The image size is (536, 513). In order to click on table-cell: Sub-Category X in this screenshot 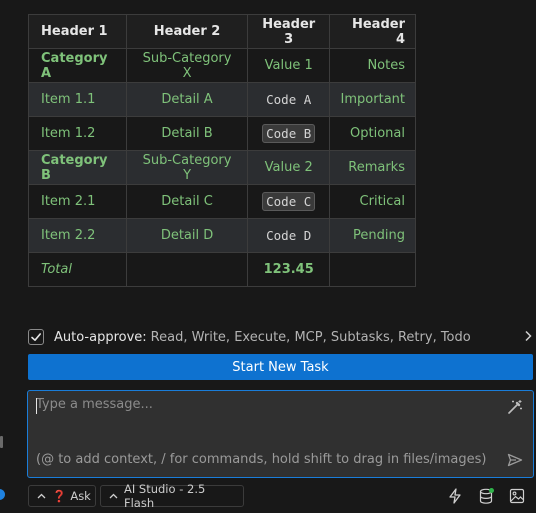, I will do `click(187, 65)`.